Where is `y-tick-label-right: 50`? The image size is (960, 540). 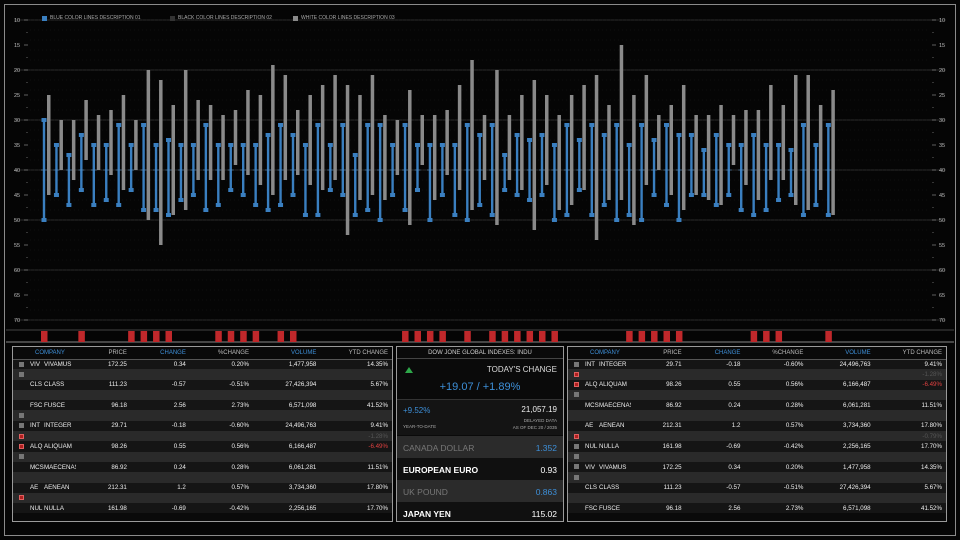
y-tick-label-right: 50 is located at coordinates (942, 221).